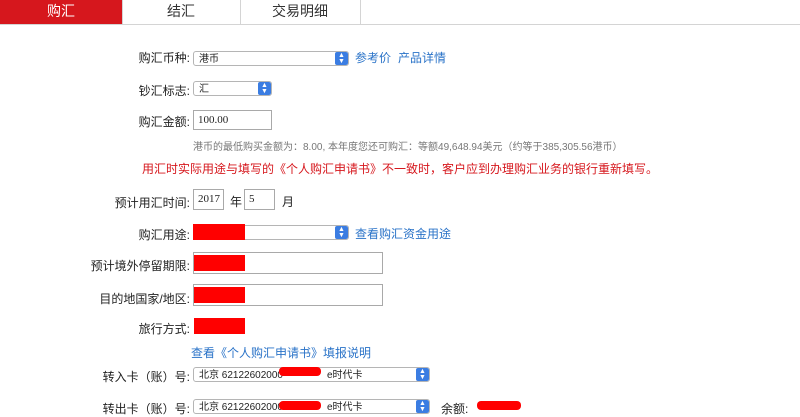 This screenshot has width=800, height=417. What do you see at coordinates (281, 352) in the screenshot?
I see `application-guide-link: 查看《个人购汇申请书》填报说明` at bounding box center [281, 352].